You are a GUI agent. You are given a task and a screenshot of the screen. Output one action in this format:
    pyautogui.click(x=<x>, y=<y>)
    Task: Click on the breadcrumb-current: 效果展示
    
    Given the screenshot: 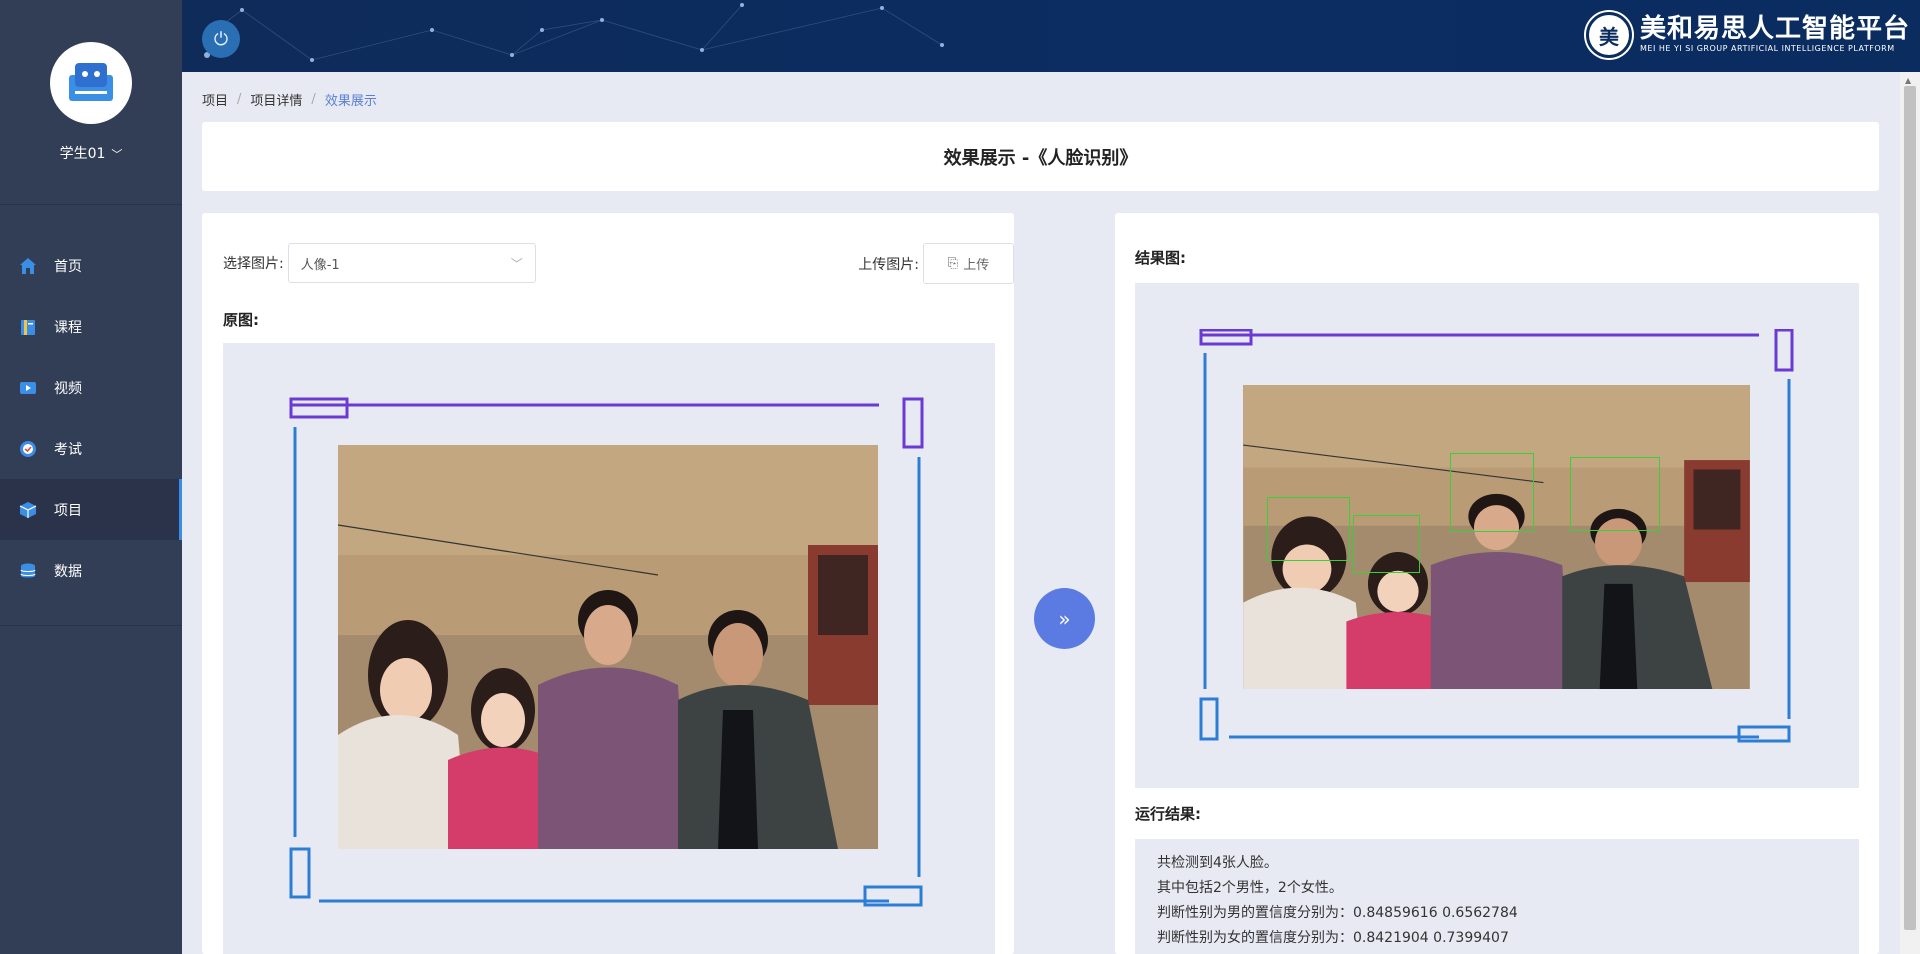 What is the action you would take?
    pyautogui.click(x=350, y=101)
    